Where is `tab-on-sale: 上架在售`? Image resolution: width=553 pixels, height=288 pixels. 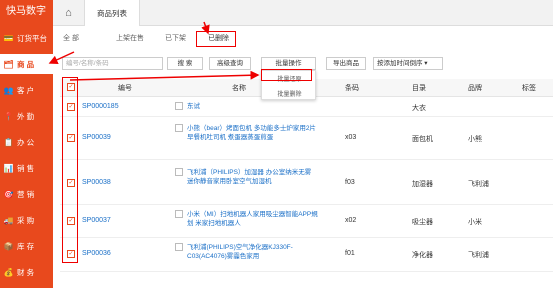 tab-on-sale: 上架在售 is located at coordinates (130, 38).